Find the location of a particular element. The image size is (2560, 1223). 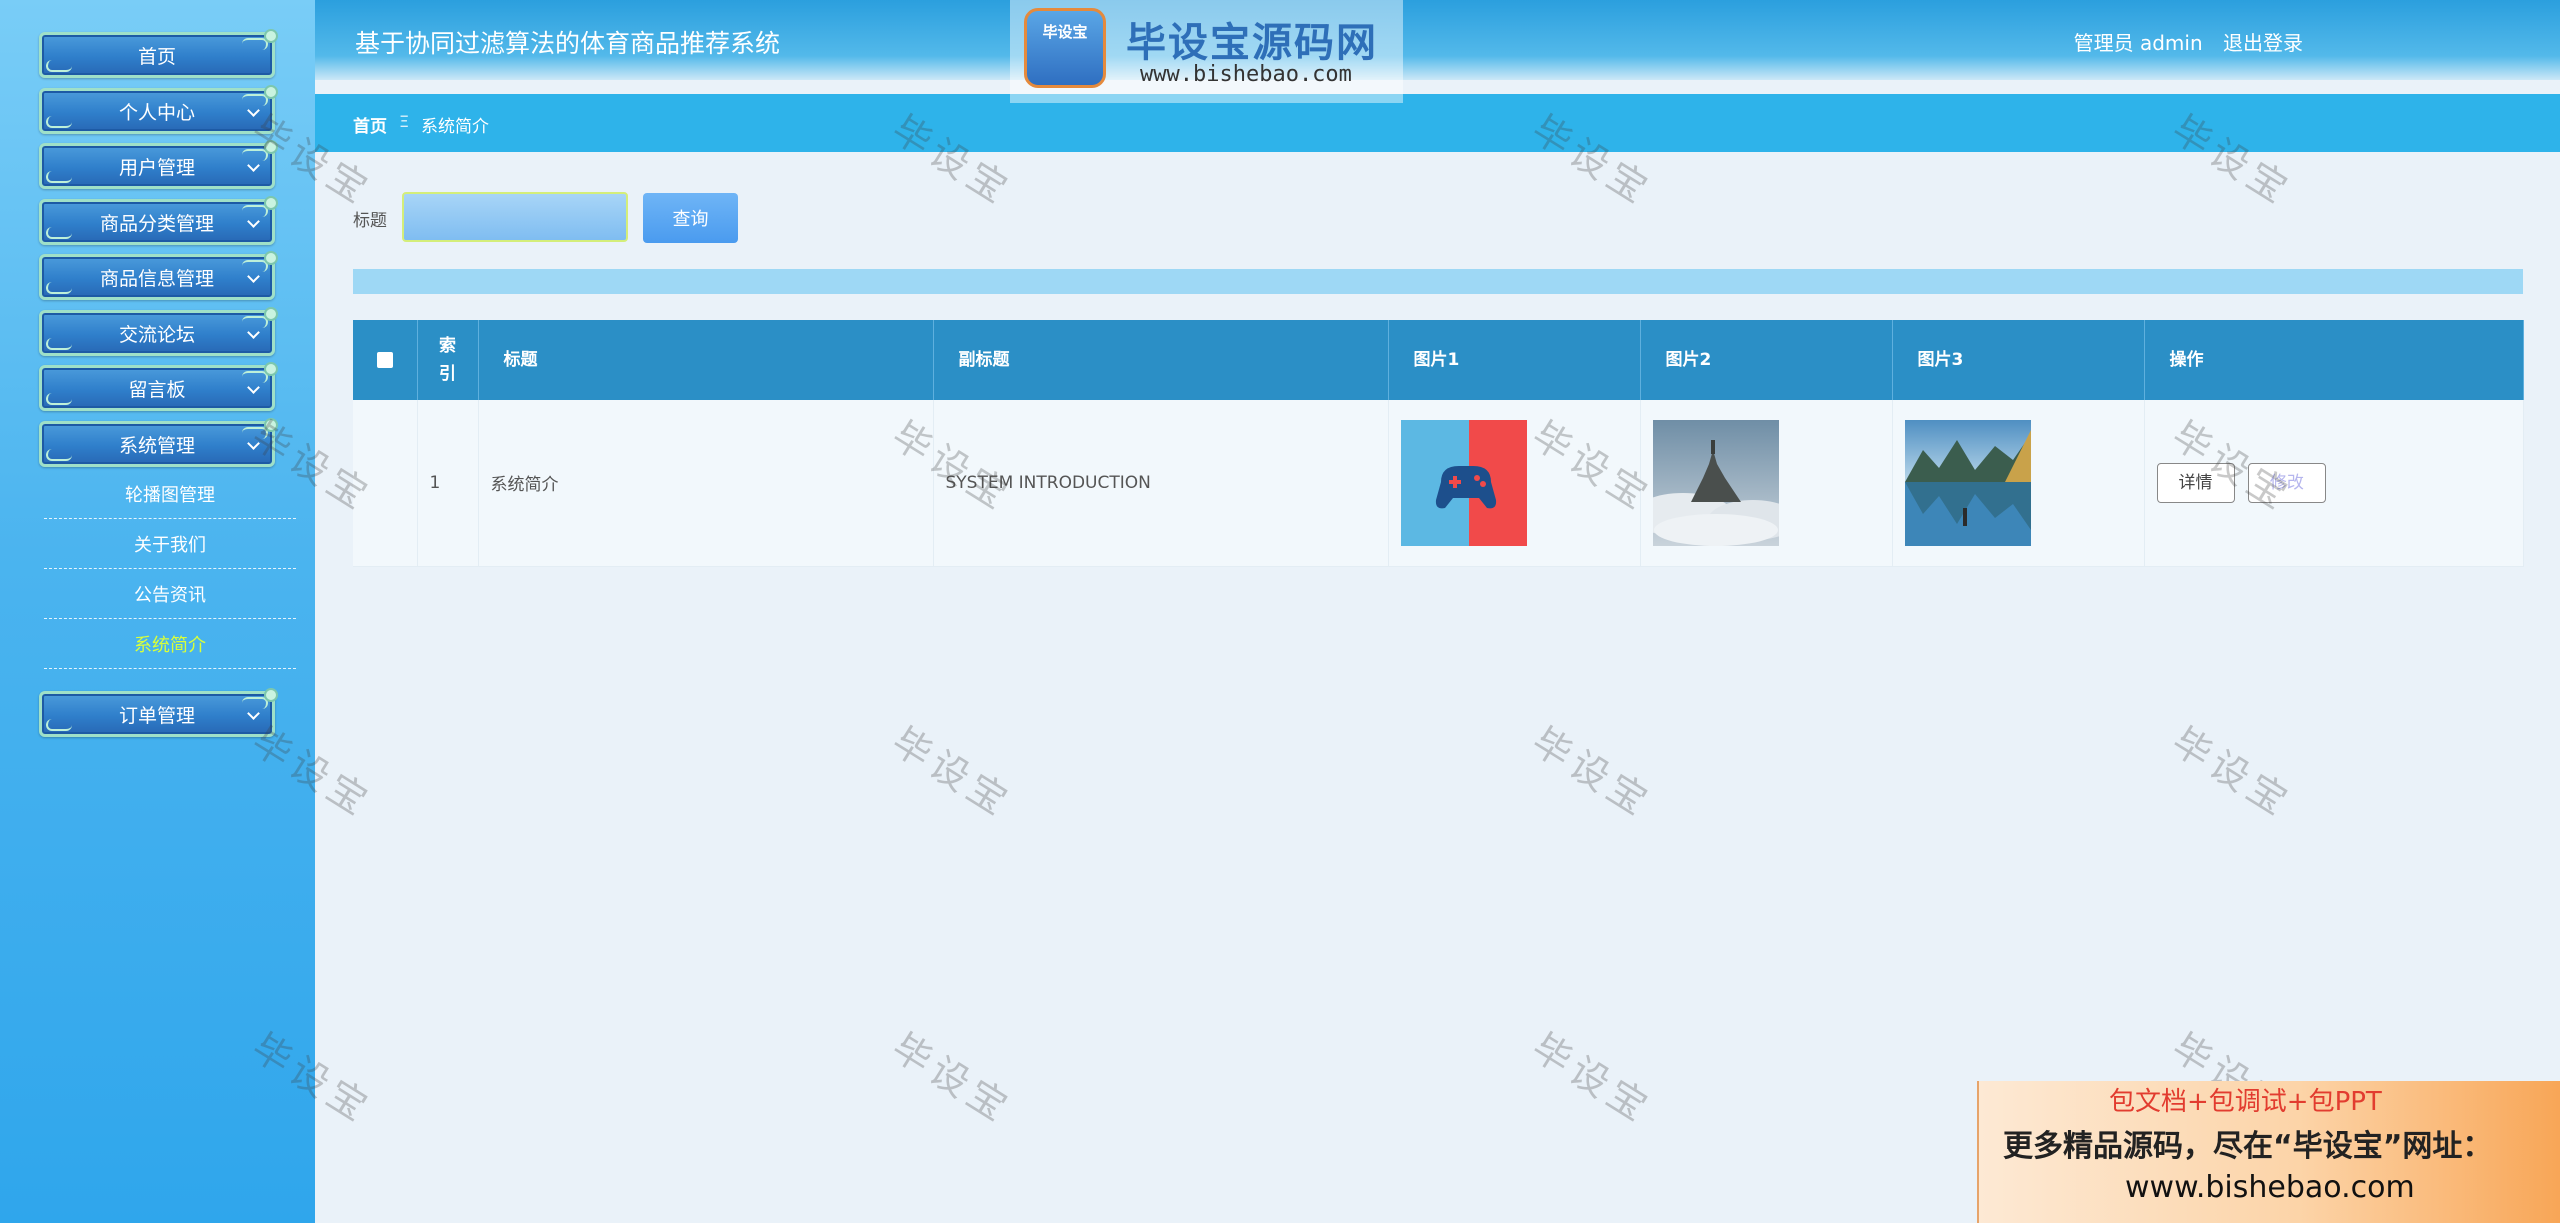

sidebar-item-label: 首页 is located at coordinates (156, 56).